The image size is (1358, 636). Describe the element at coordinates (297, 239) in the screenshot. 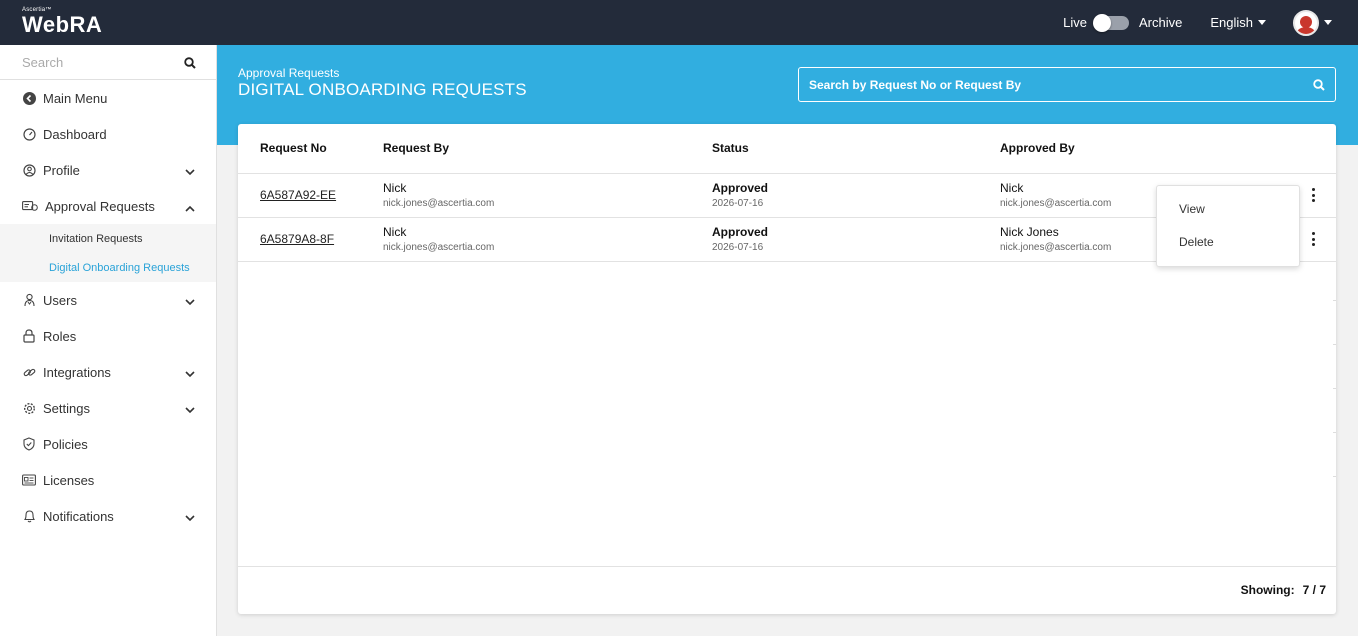

I see `request-no-link: 6A5879A8-8F` at that location.